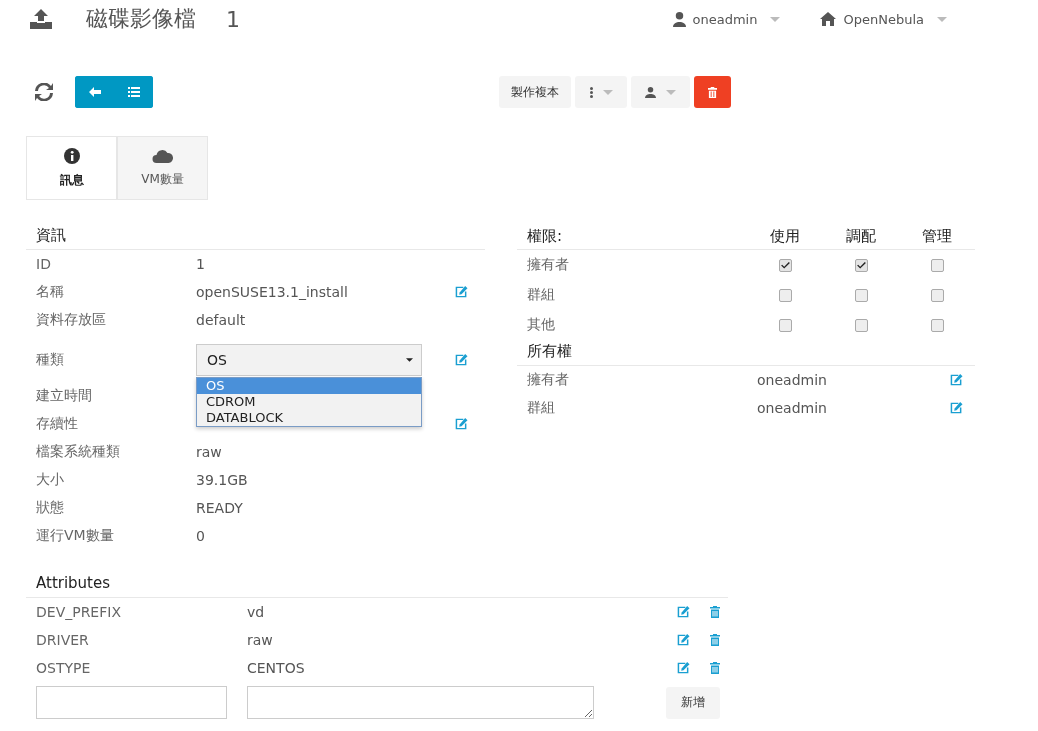 The width and height of the screenshot is (1038, 731). What do you see at coordinates (548, 265) in the screenshot?
I see `permission-label: 擁有者` at bounding box center [548, 265].